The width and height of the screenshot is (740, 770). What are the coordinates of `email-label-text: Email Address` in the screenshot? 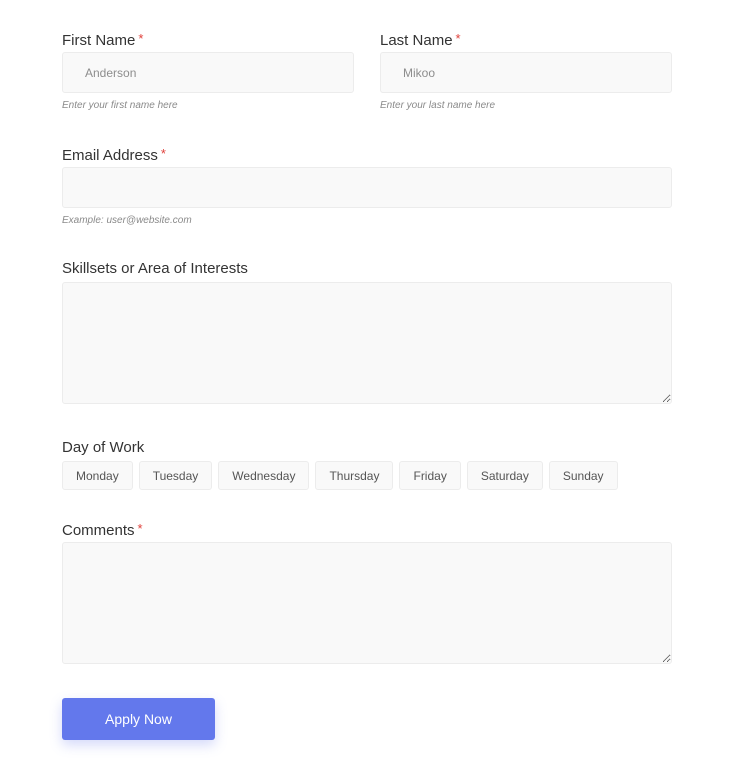 It's located at (110, 155).